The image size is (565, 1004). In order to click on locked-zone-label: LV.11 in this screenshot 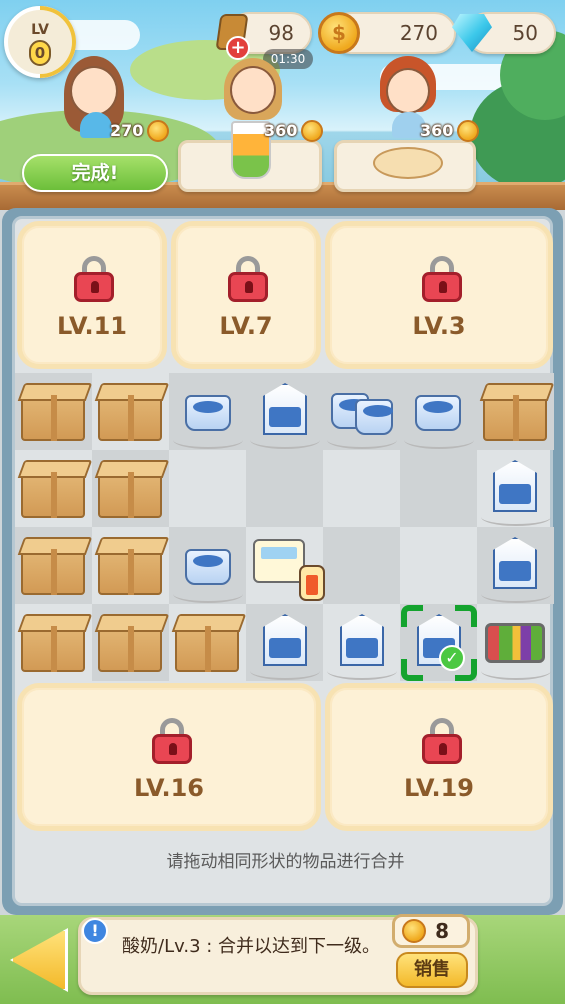, I will do `click(92, 326)`.